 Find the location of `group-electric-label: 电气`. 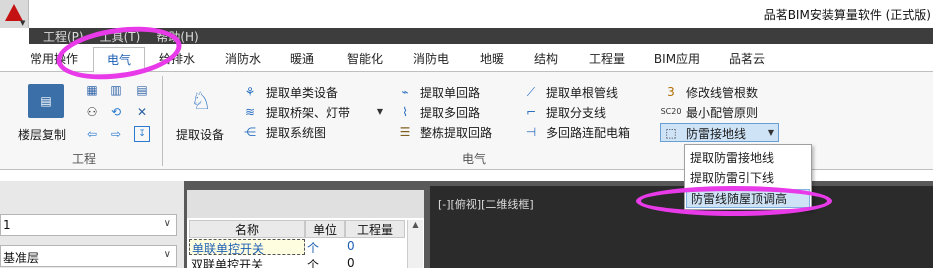

group-electric-label: 电气 is located at coordinates (474, 159).